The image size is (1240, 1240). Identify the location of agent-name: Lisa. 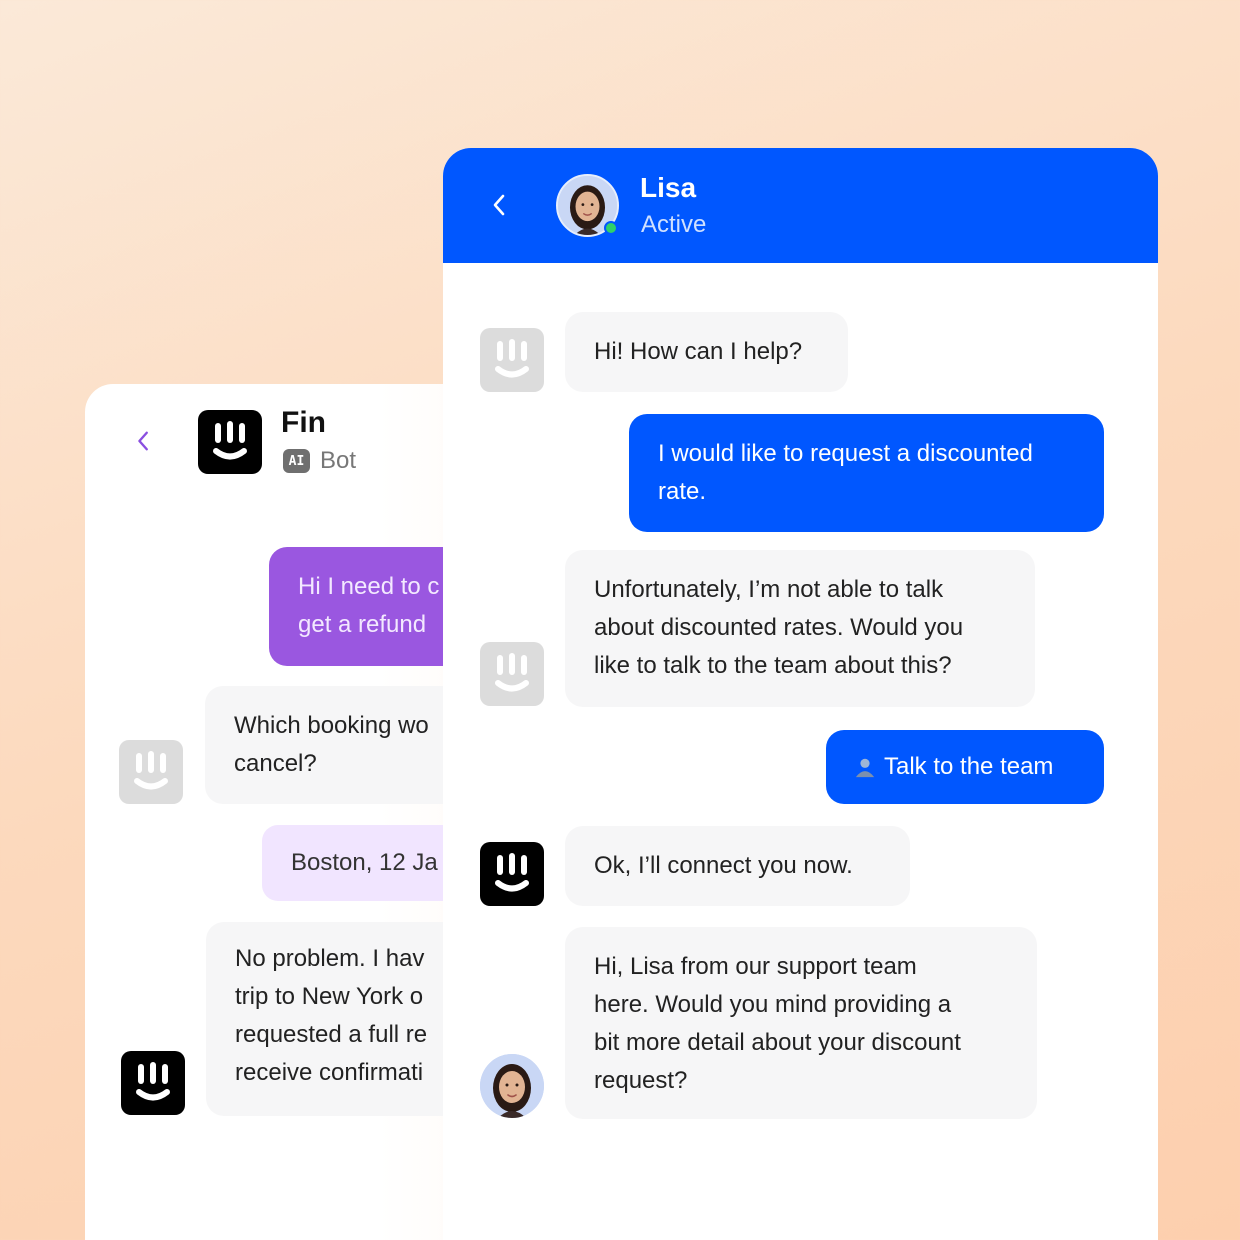
(668, 187).